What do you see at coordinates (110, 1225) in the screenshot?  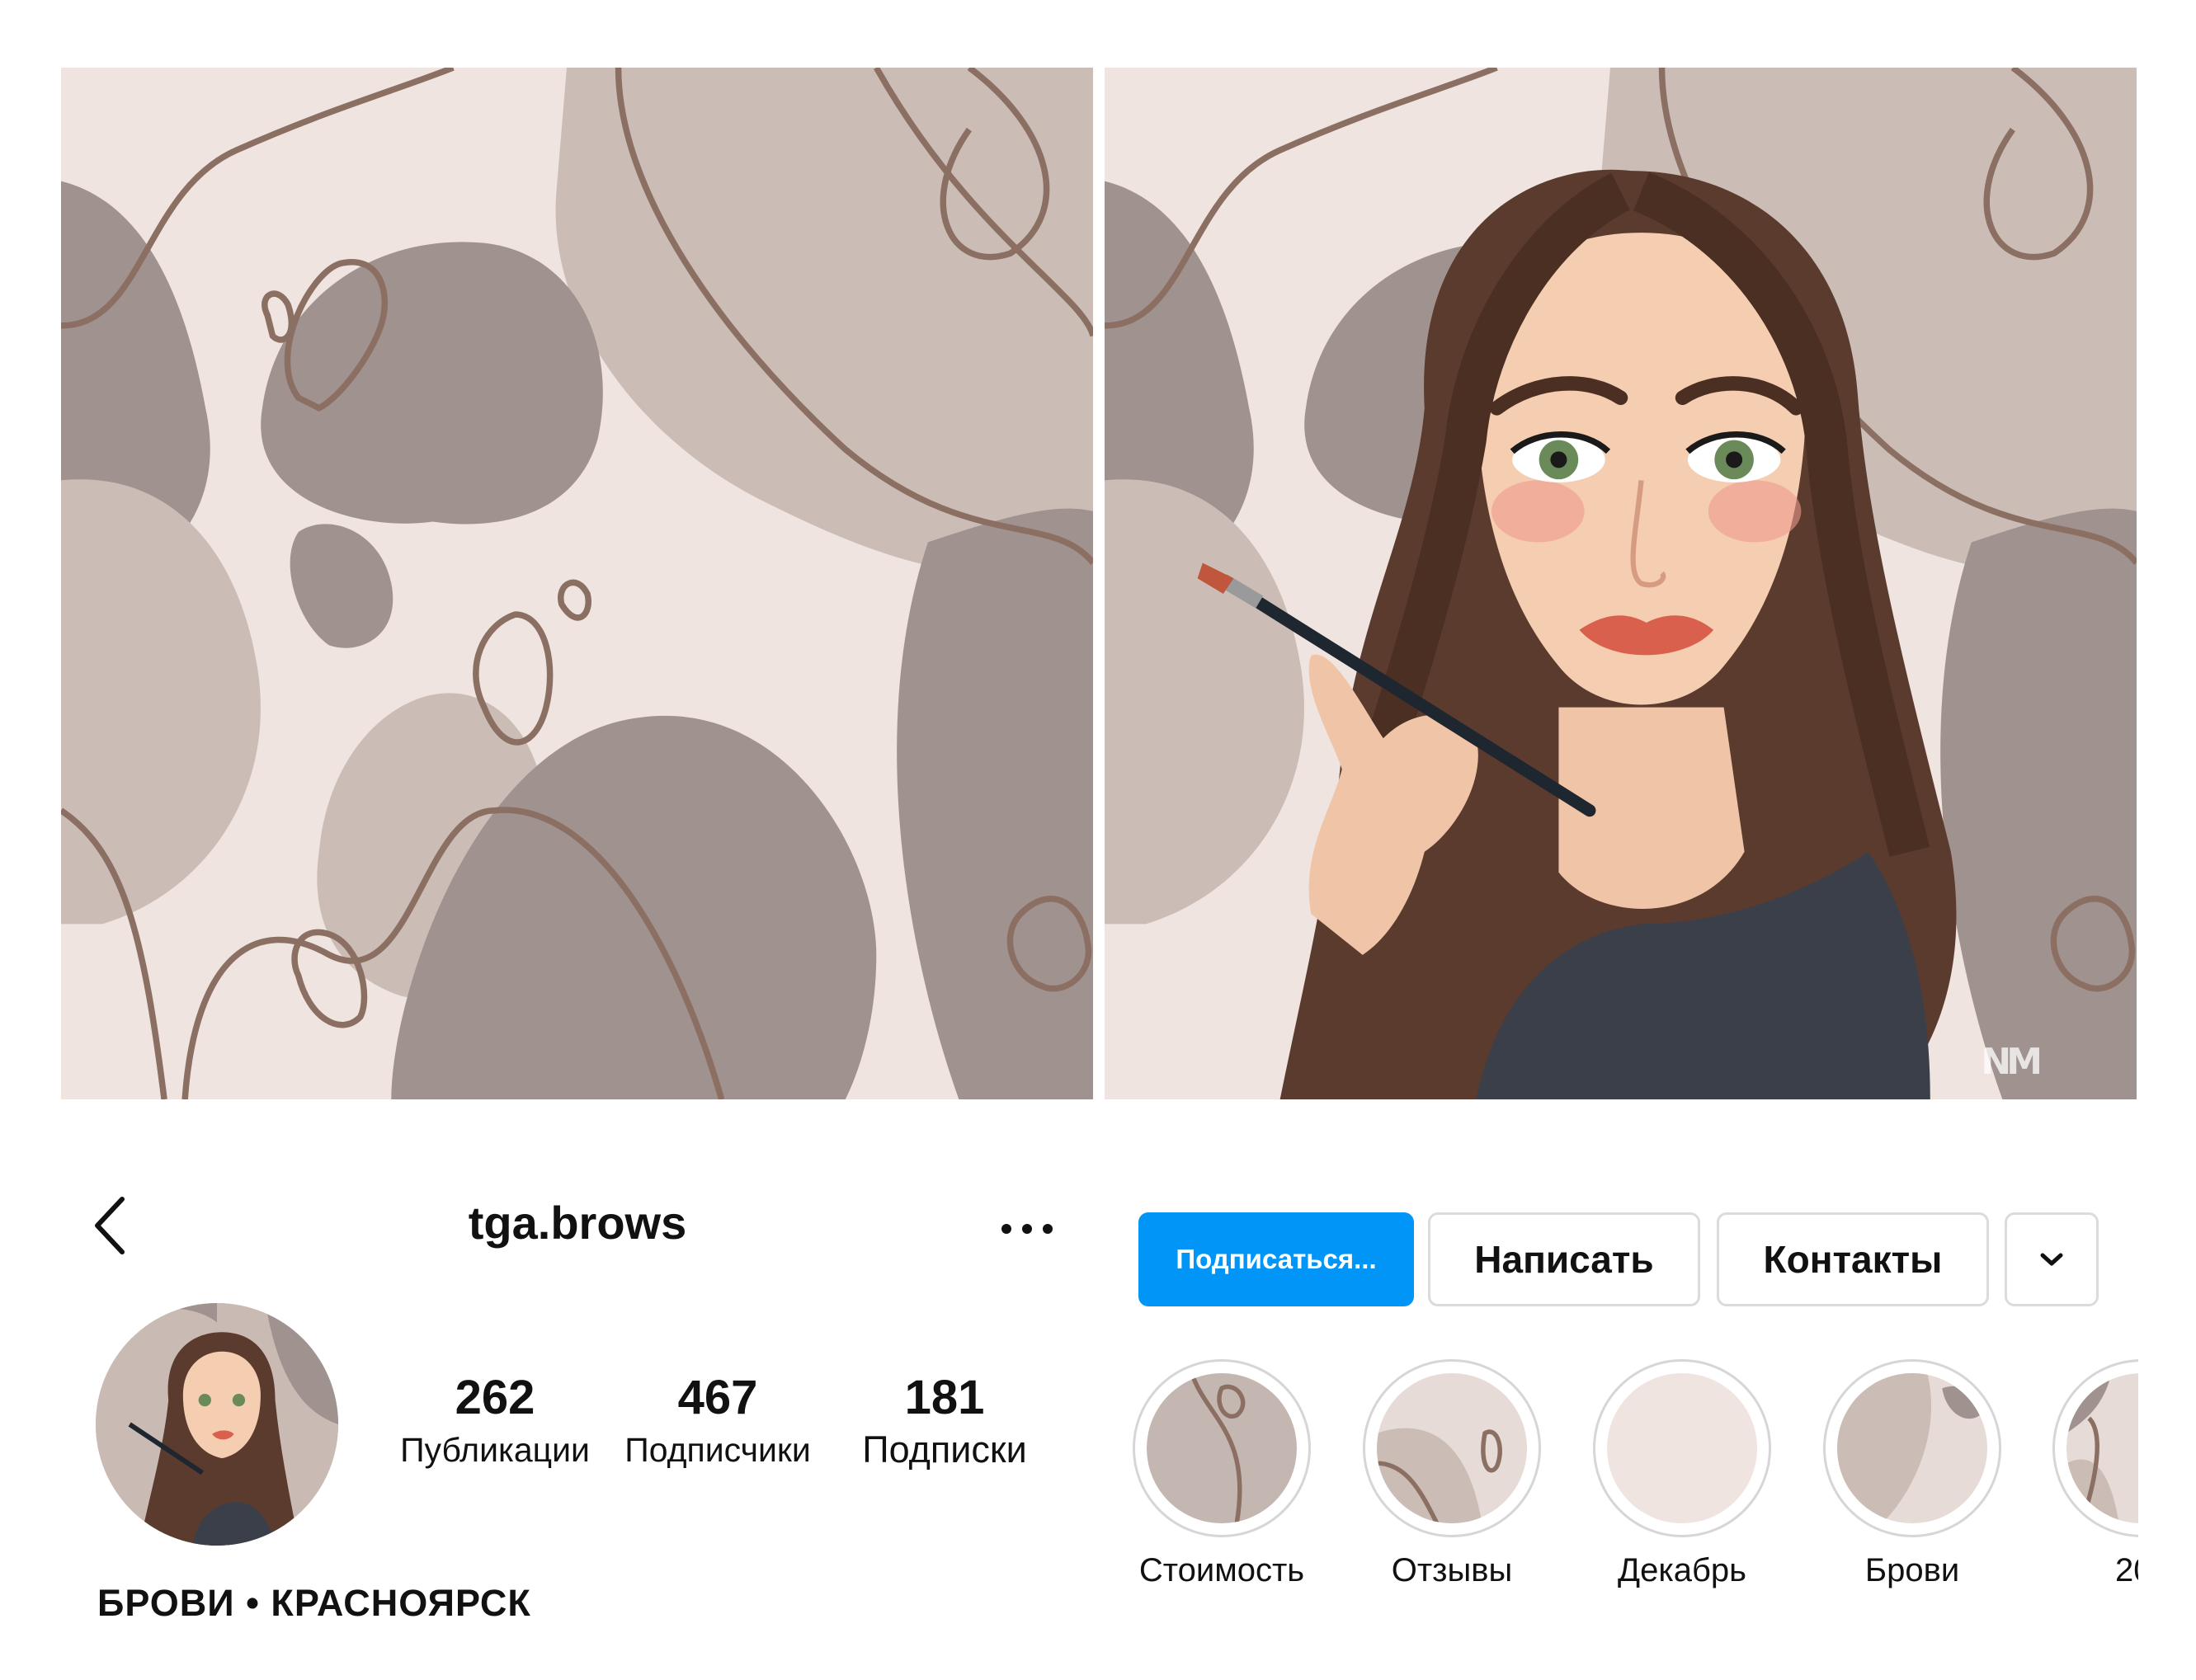 I see `back-chevron-icon` at bounding box center [110, 1225].